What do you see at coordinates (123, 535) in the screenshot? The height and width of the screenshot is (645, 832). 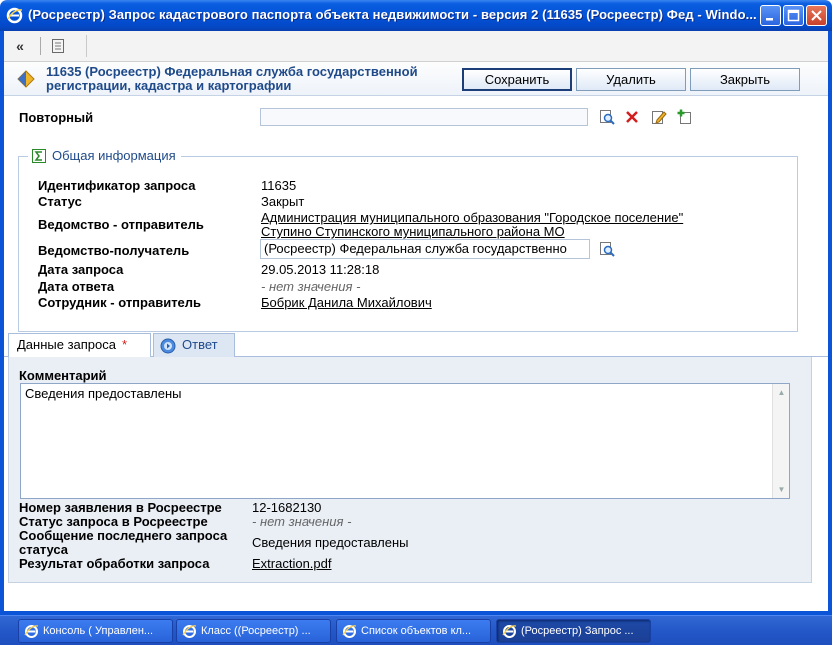 I see `last-status-msg-label: Сообщение последнего запроса` at bounding box center [123, 535].